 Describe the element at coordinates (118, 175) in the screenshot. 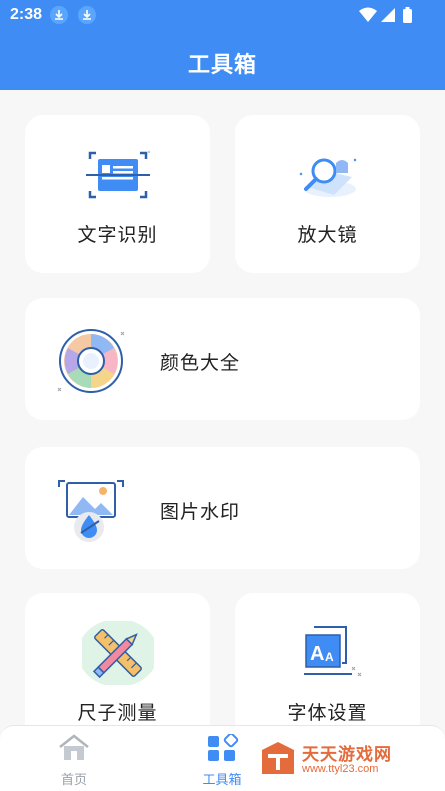

I see `text-recognition-icon` at that location.